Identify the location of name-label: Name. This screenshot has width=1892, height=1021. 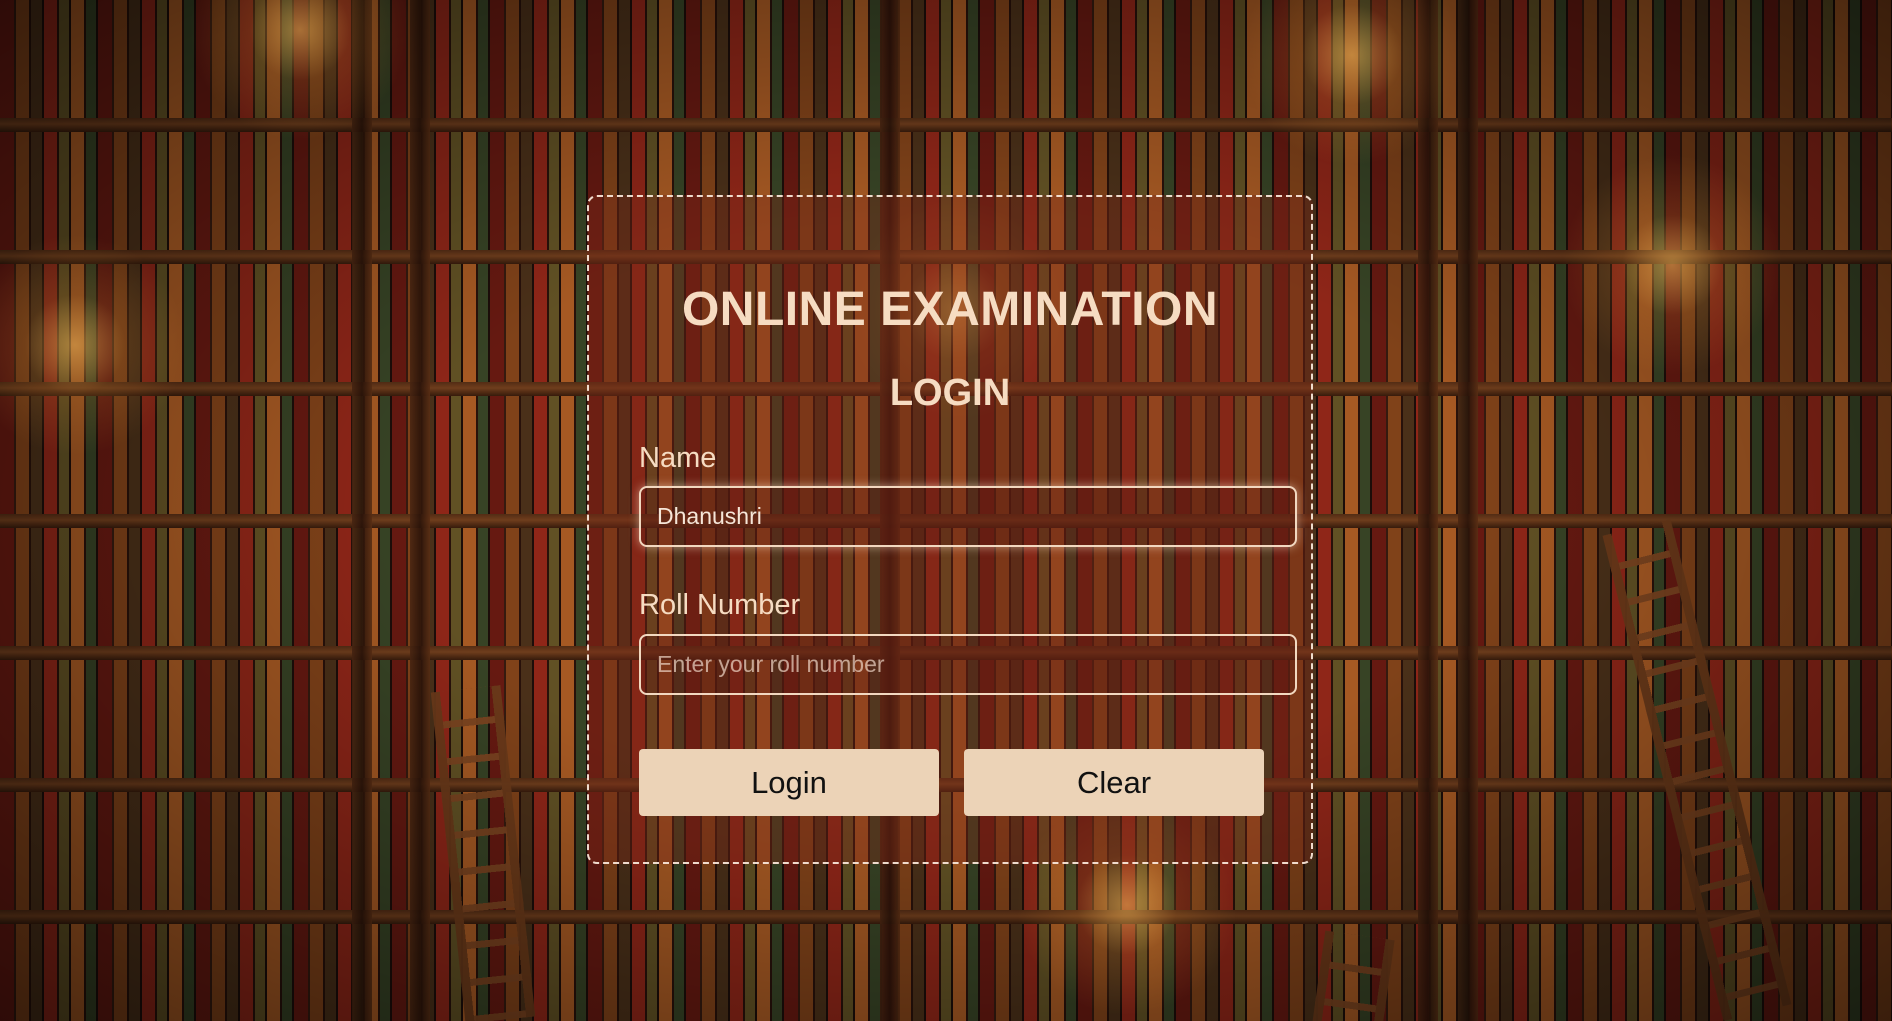
(678, 458).